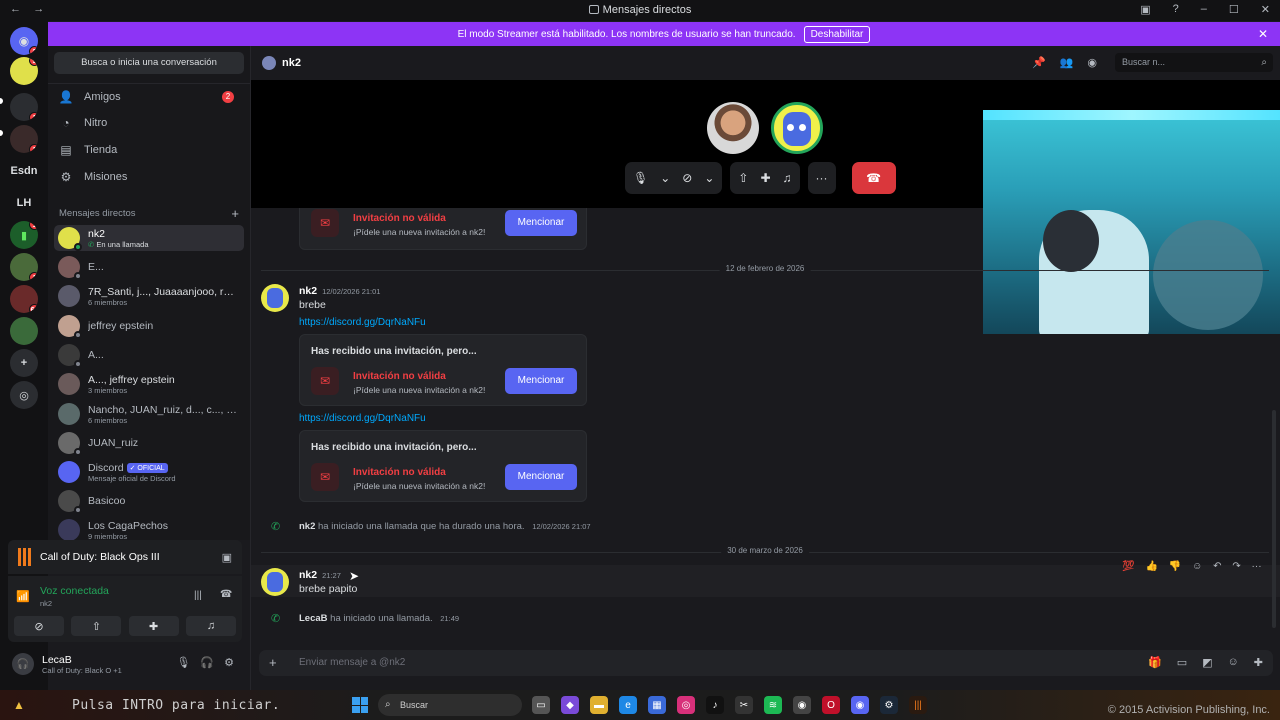  What do you see at coordinates (657, 705) in the screenshot?
I see `store-icon: ▦` at bounding box center [657, 705].